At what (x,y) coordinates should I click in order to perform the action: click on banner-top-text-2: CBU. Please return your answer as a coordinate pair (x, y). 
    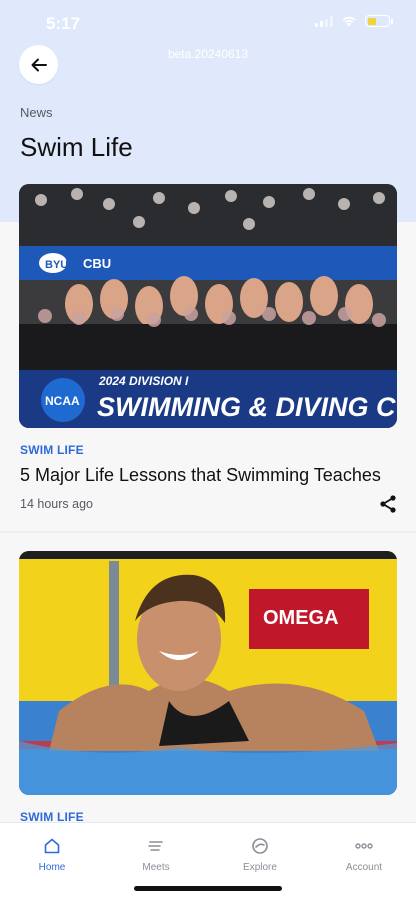
    Looking at the image, I should click on (97, 263).